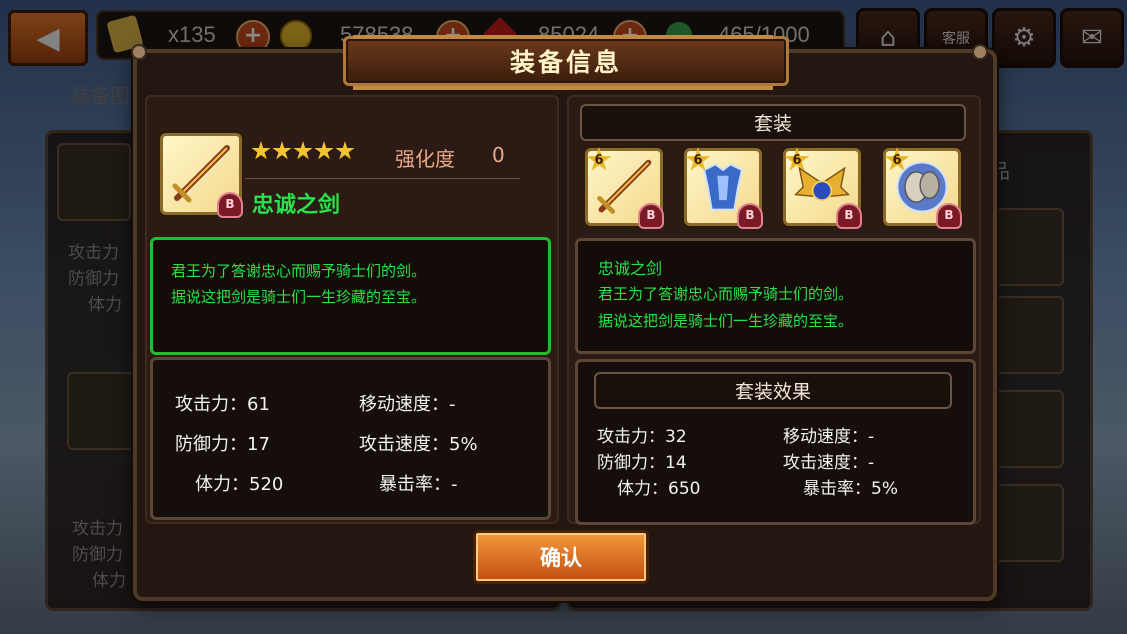 The height and width of the screenshot is (634, 1127). I want to click on modal-title-text: 装备信息, so click(565, 62).